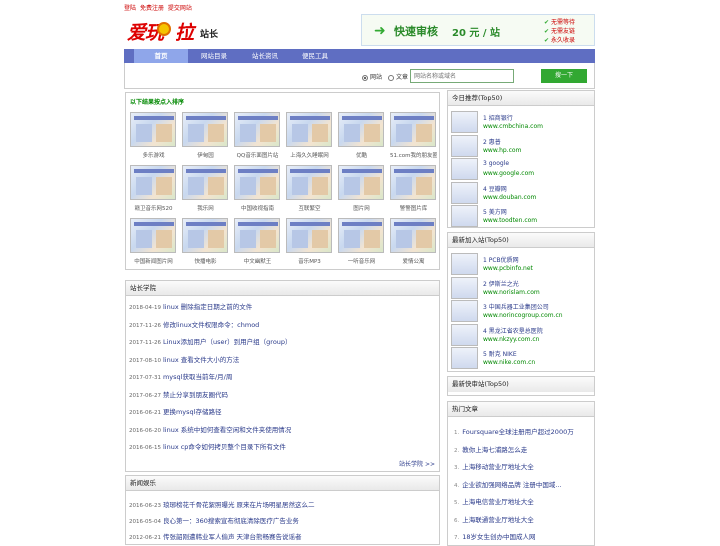 The width and height of the screenshot is (720, 546). I want to click on site-thumb-caption: 音乐MP3, so click(309, 261).